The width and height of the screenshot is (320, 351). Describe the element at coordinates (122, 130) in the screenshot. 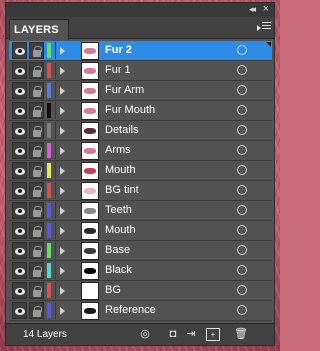

I see `layer-name: Details` at that location.